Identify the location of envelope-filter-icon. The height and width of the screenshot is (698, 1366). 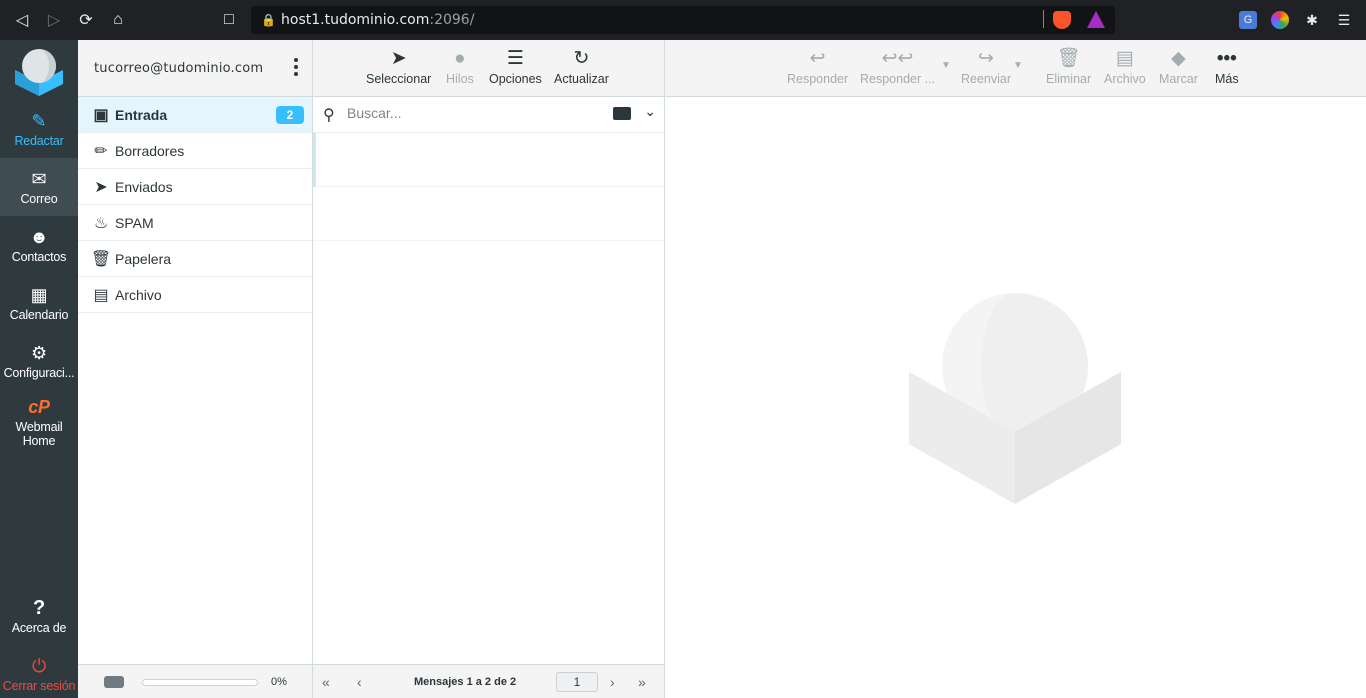
(622, 113).